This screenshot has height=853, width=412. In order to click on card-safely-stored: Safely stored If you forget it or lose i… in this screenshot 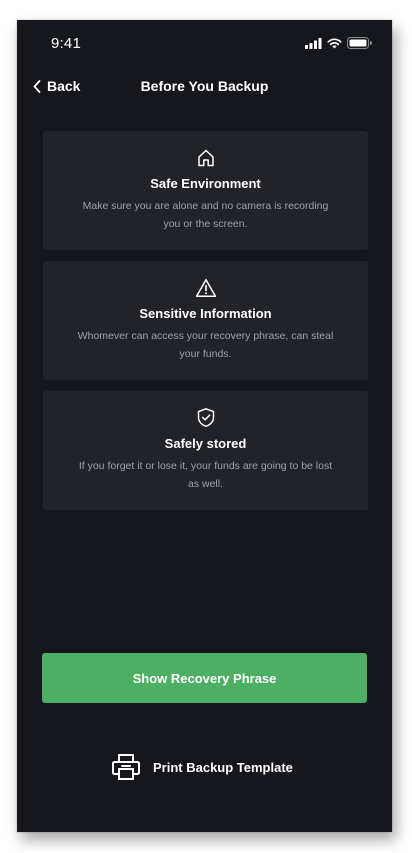, I will do `click(205, 450)`.